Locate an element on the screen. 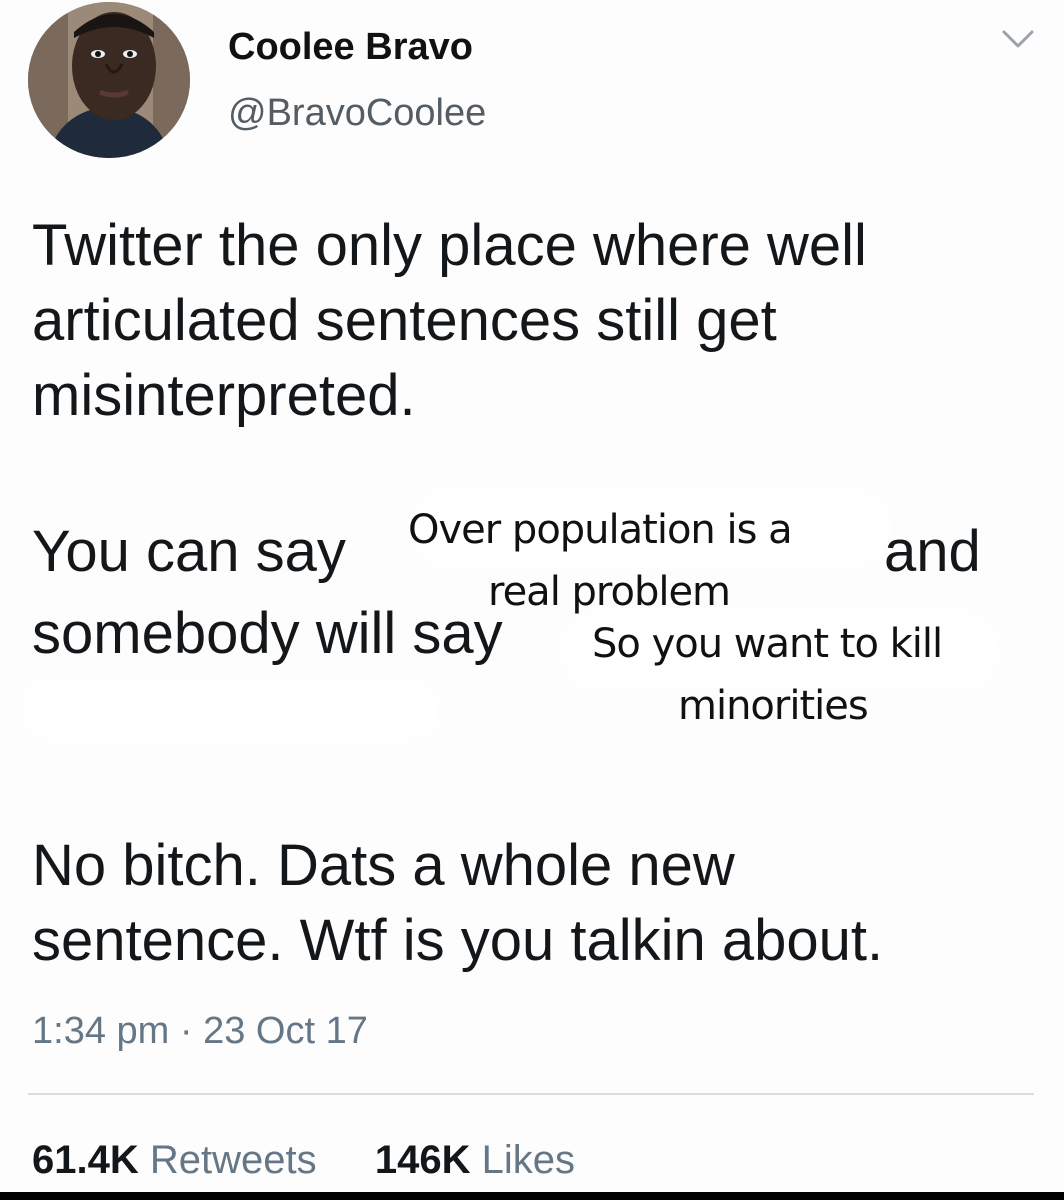  likes-label: Likes is located at coordinates (528, 1160).